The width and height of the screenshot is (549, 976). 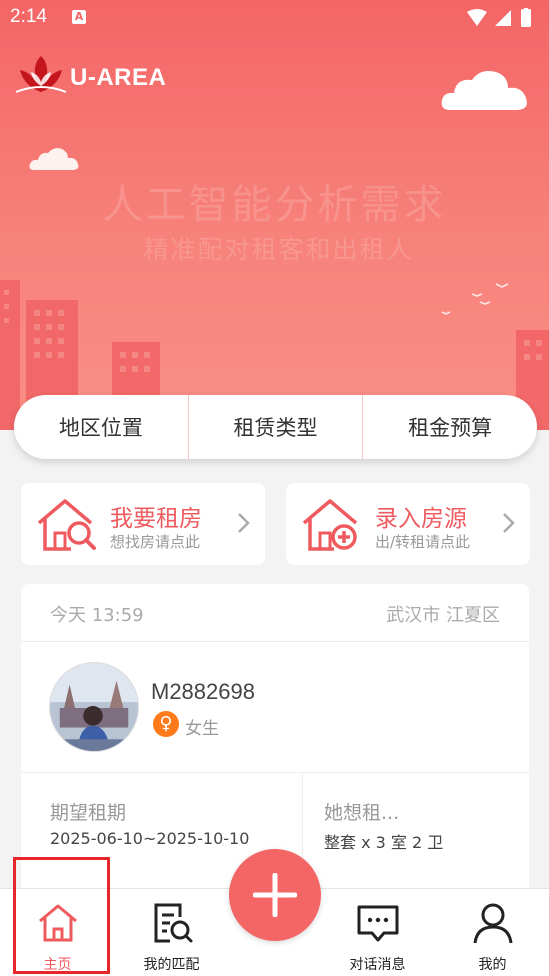 I want to click on wants-to-rent-value: 整套 x 3 室 2 卫, so click(x=384, y=842).